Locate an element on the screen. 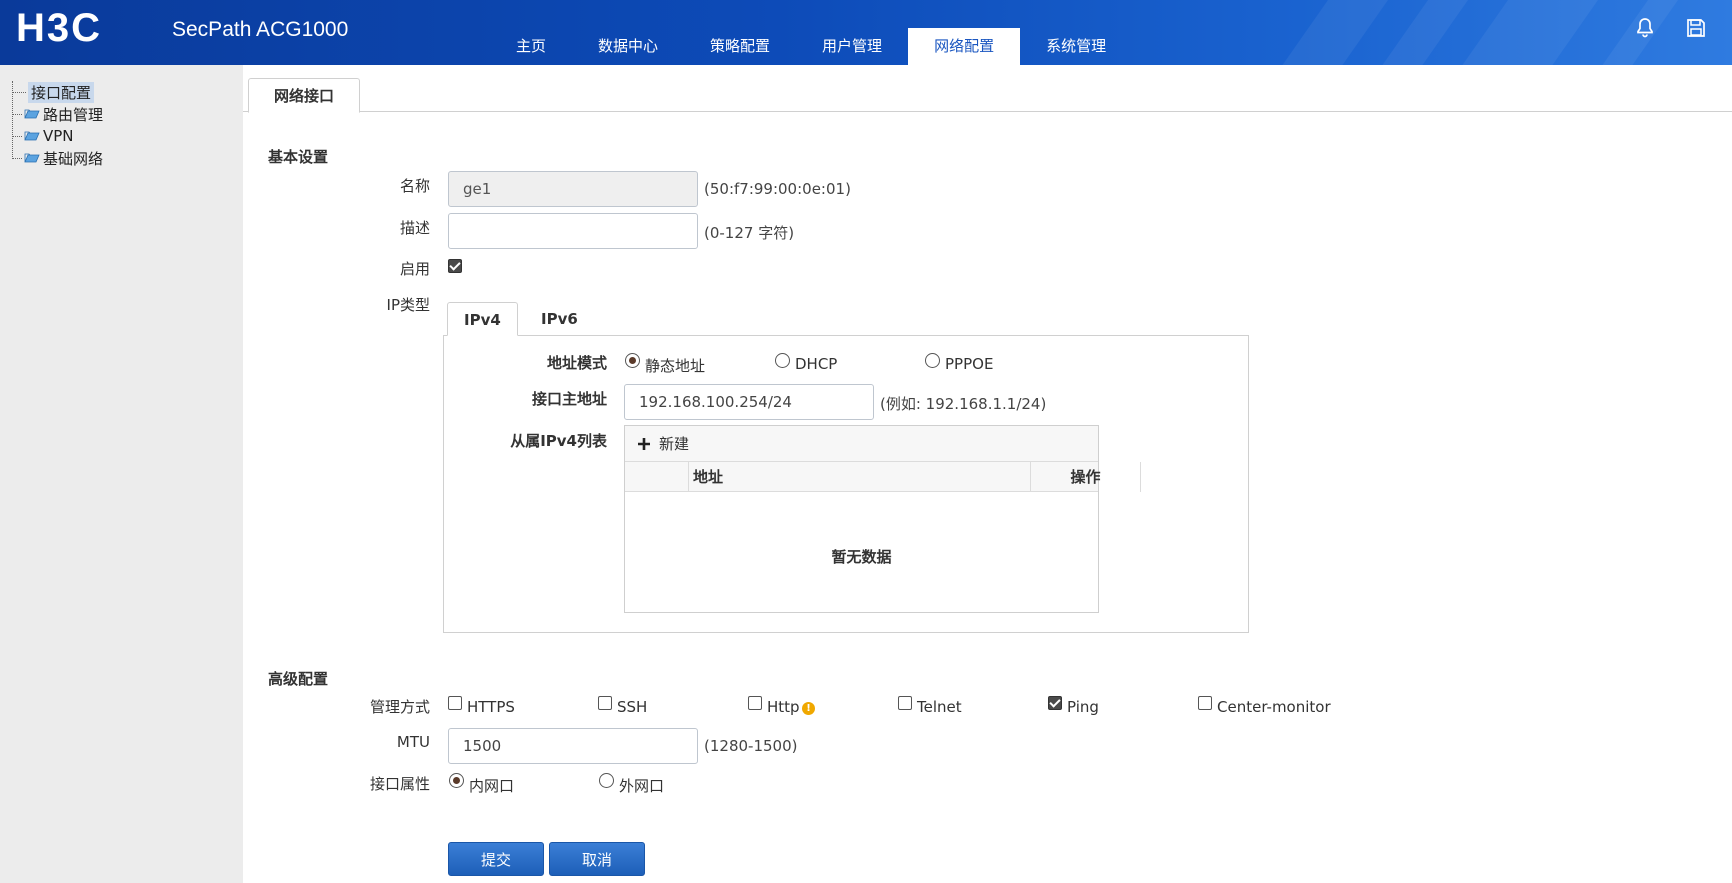 The width and height of the screenshot is (1732, 883). nav-user-mgmt: 用户管理 is located at coordinates (852, 46).